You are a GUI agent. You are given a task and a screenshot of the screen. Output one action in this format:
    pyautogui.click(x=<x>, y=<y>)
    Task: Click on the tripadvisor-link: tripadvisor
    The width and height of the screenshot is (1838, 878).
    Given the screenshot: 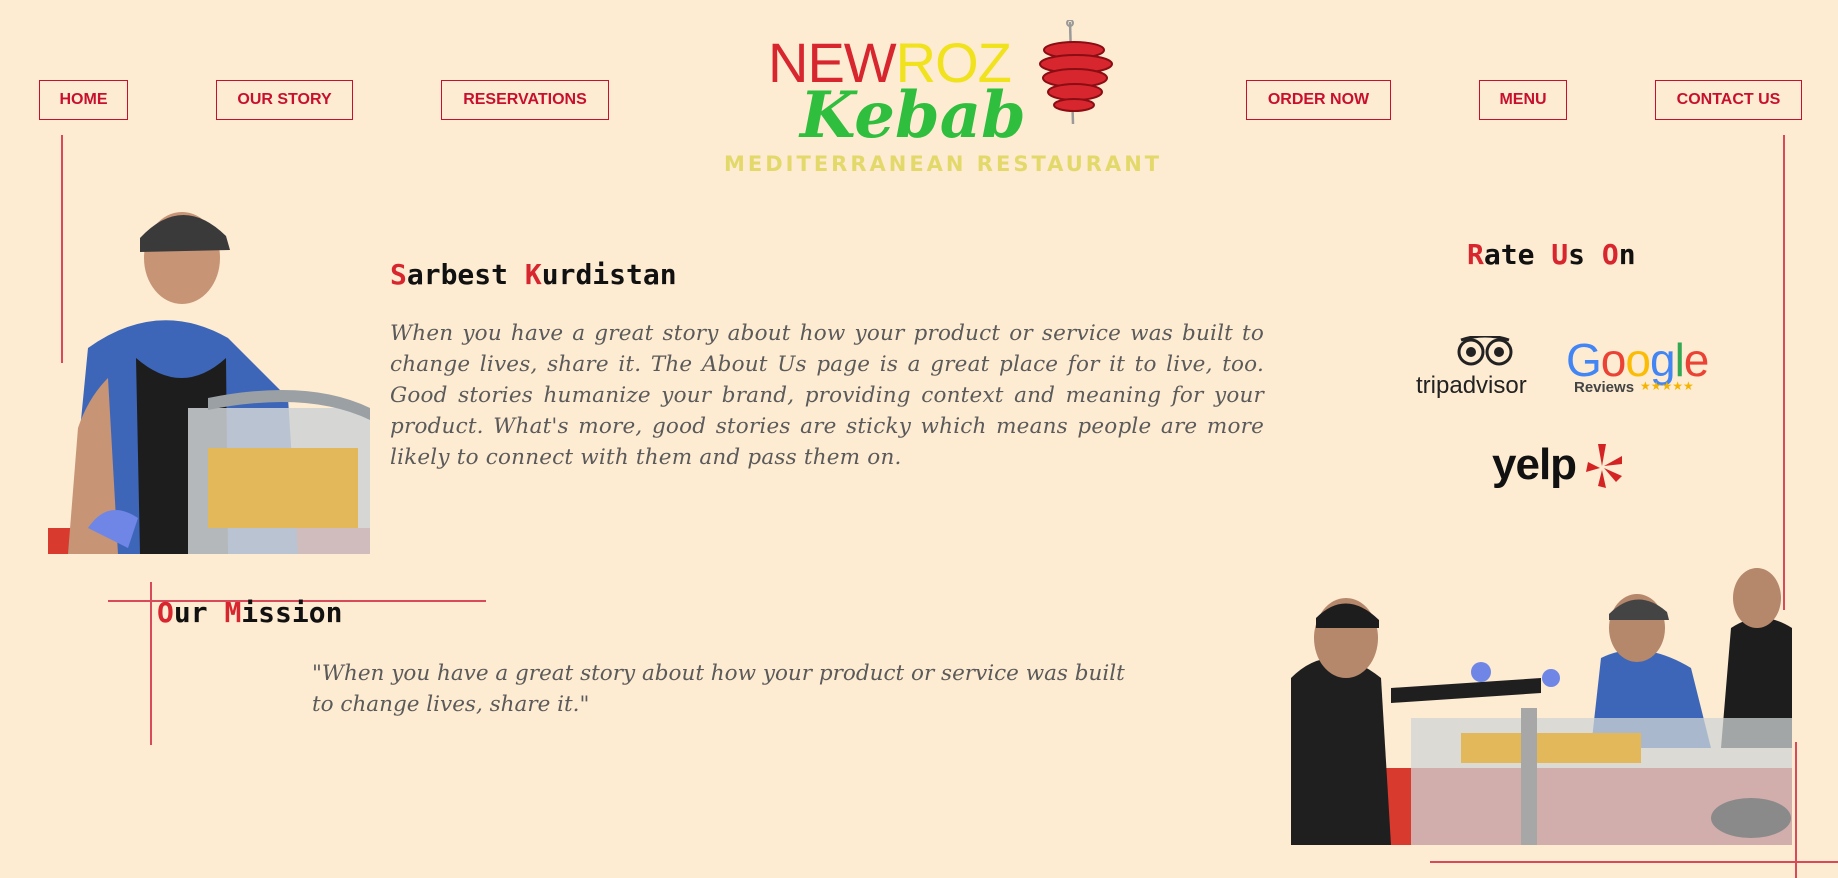 What is the action you would take?
    pyautogui.click(x=1486, y=366)
    